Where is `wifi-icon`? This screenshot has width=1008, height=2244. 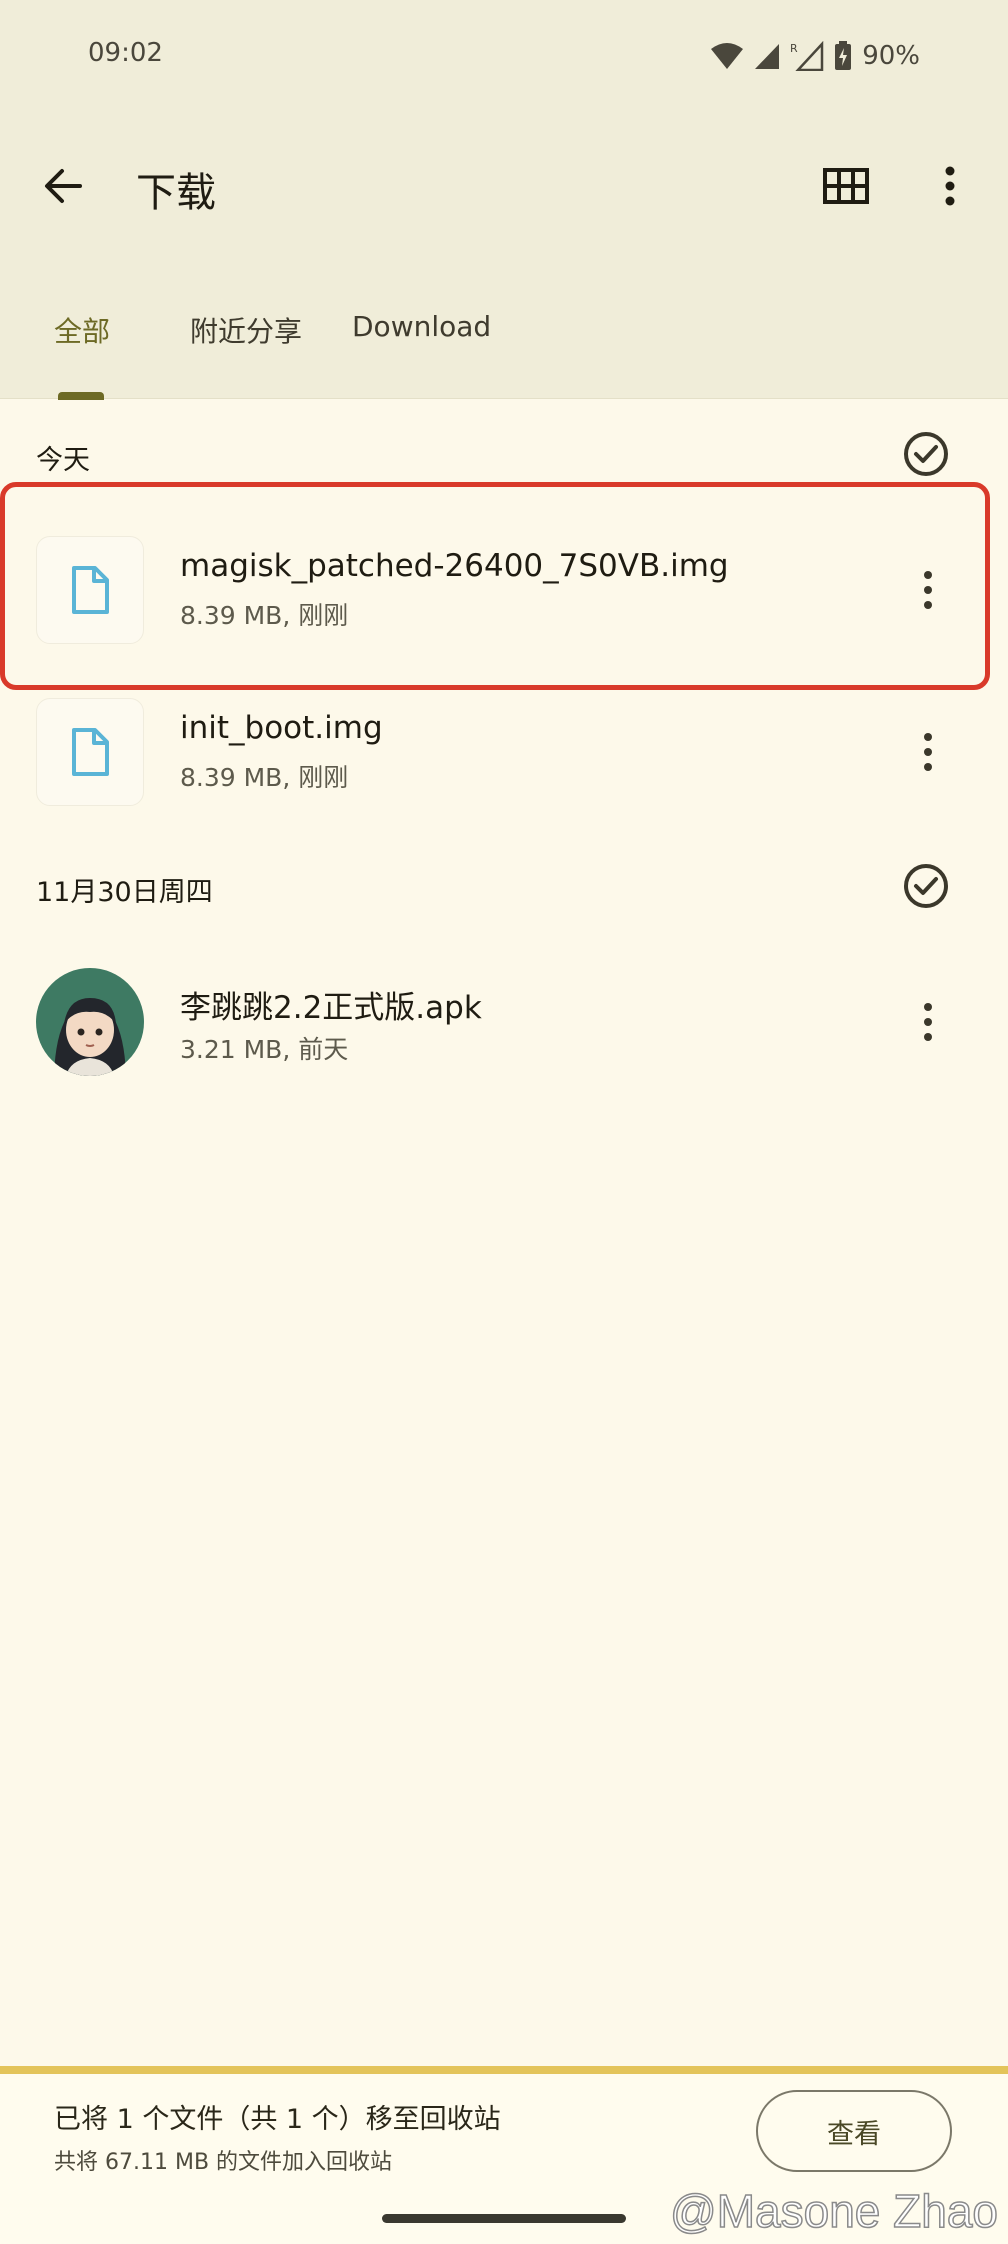 wifi-icon is located at coordinates (727, 56).